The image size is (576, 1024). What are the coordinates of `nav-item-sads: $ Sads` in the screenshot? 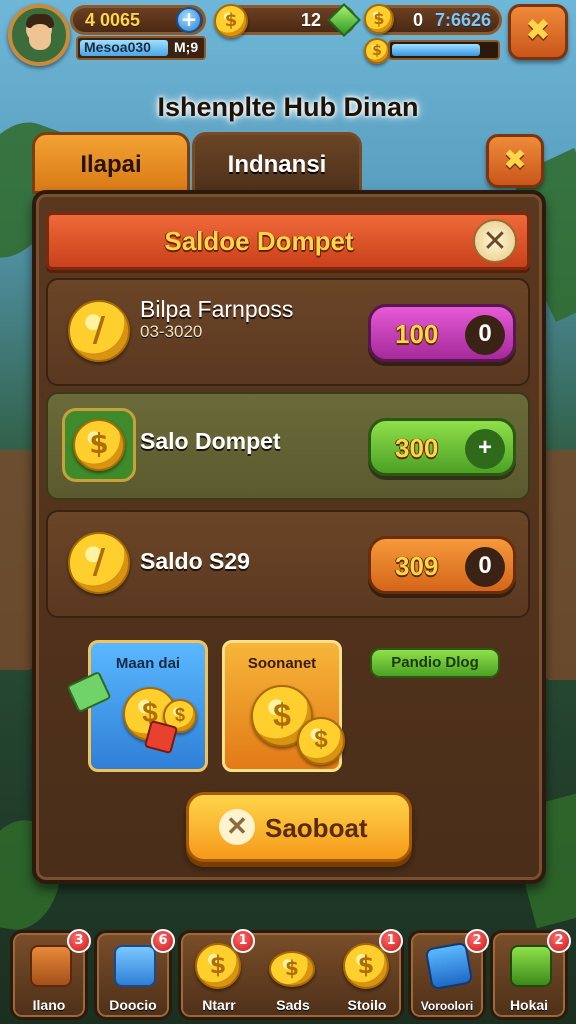 It's located at (293, 975).